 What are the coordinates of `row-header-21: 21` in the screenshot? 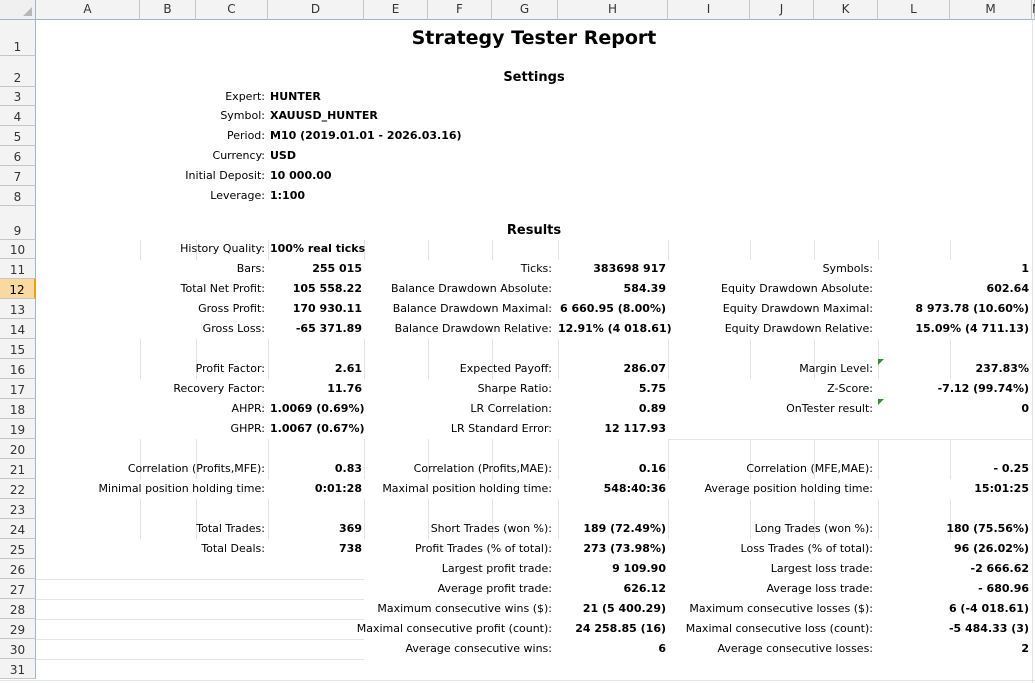 It's located at (18, 469).